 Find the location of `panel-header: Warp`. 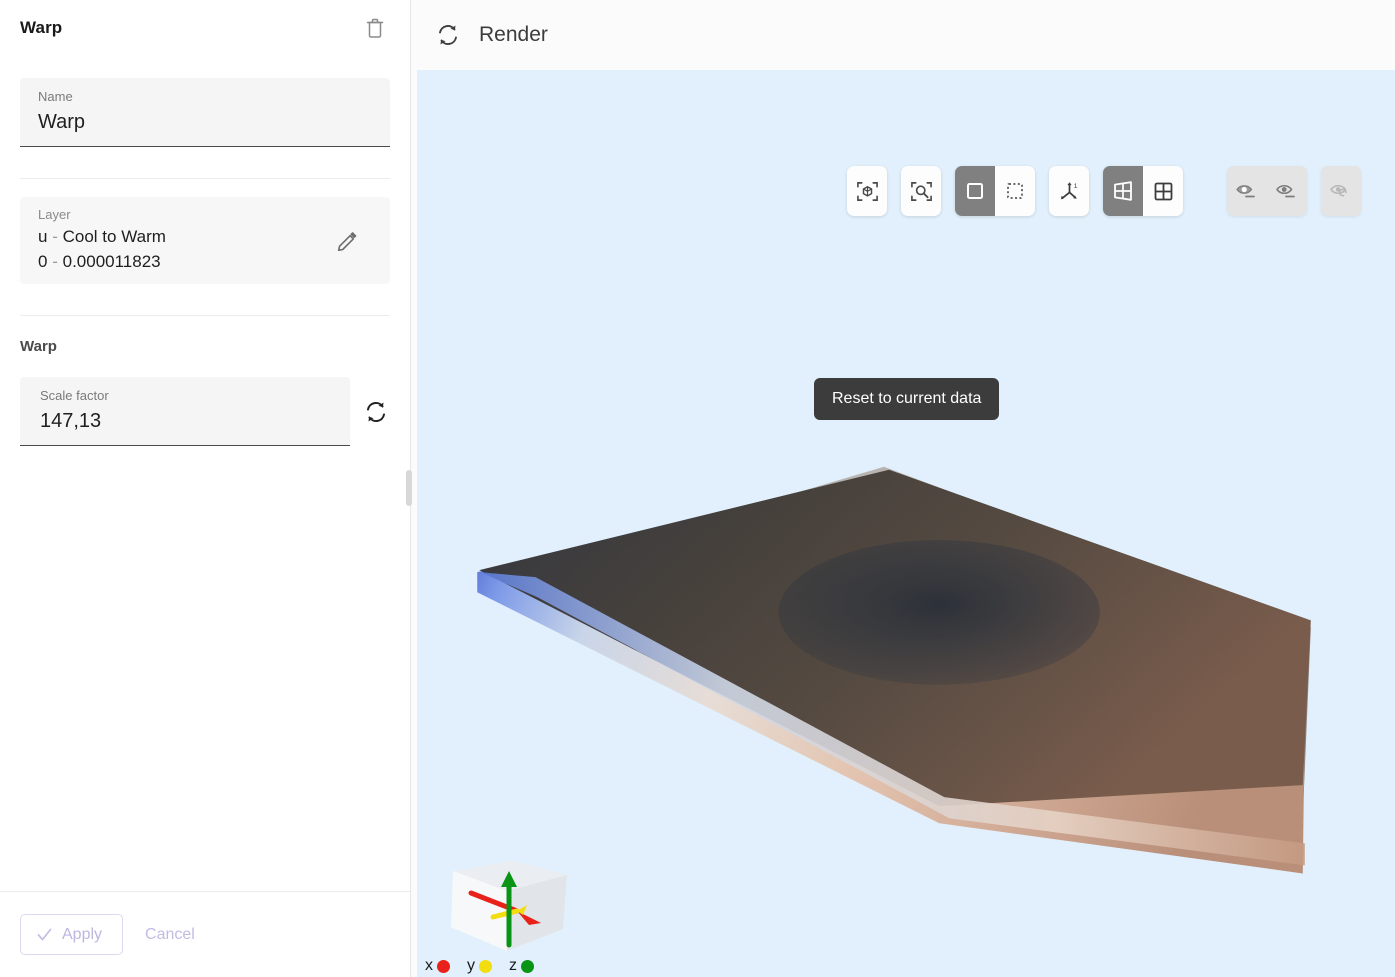

panel-header: Warp is located at coordinates (205, 28).